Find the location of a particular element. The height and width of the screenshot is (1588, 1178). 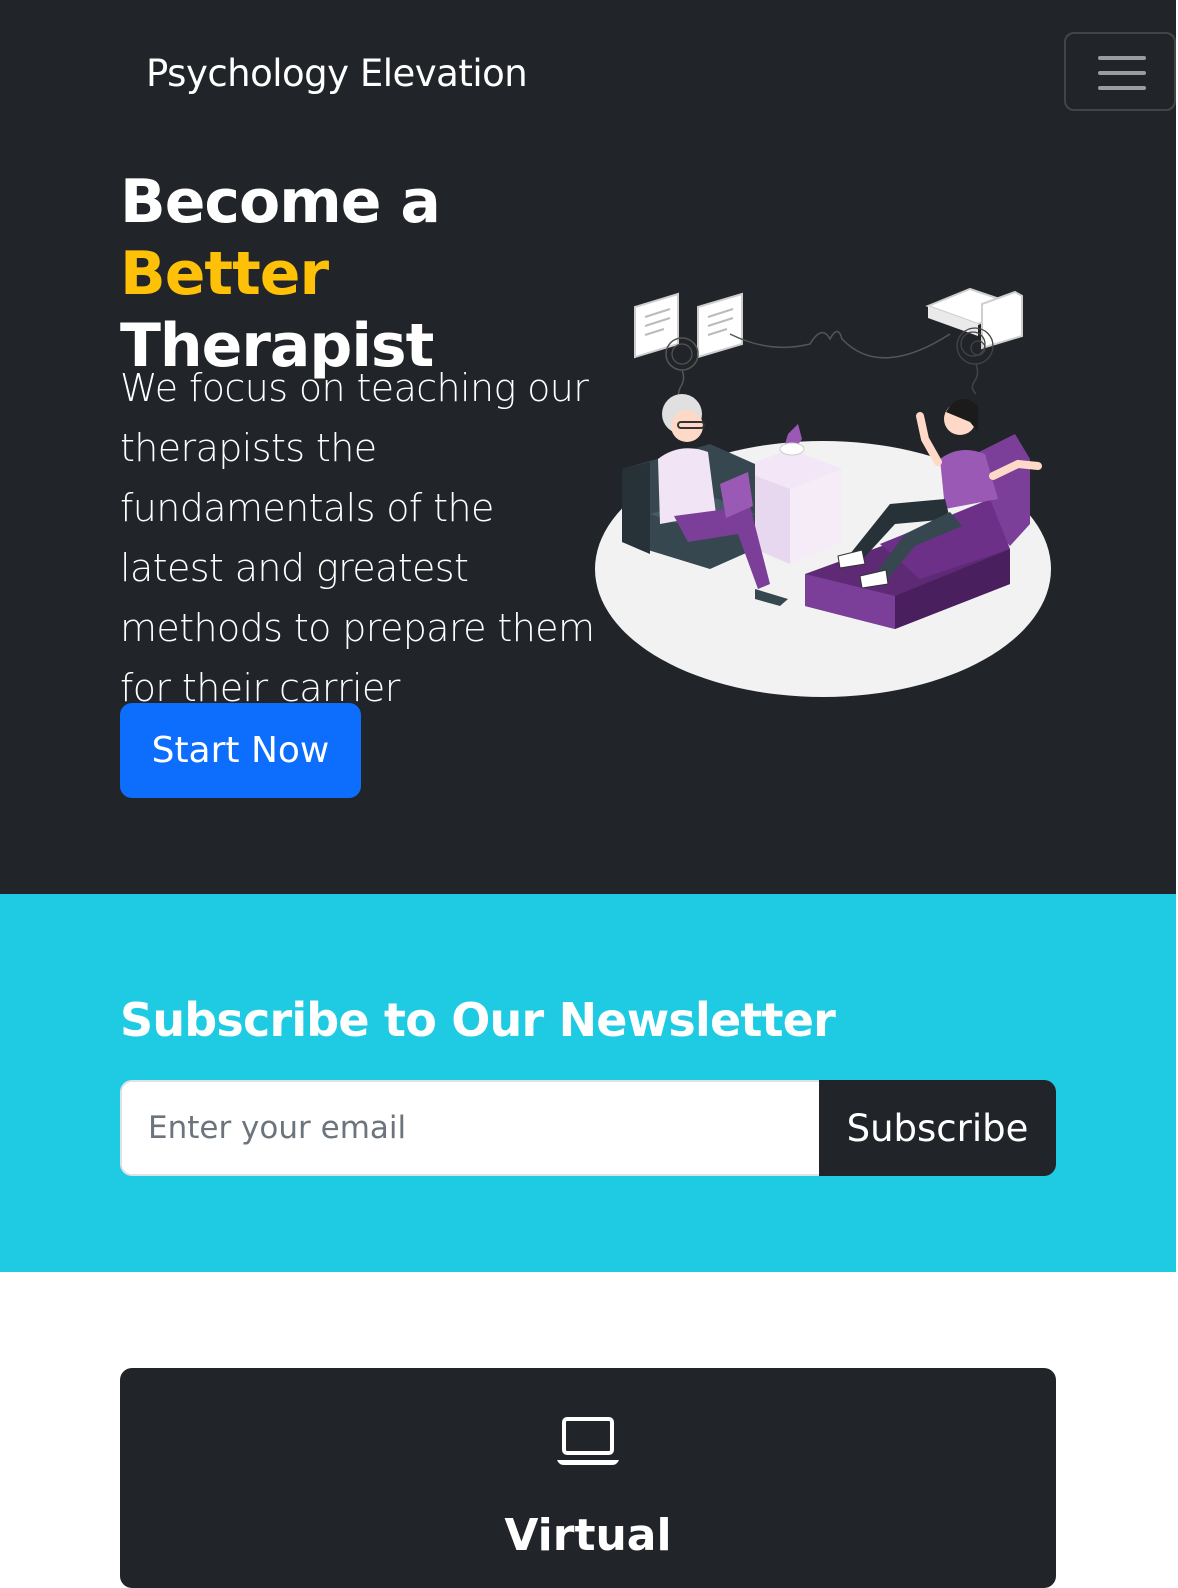

subscribe-button: Subscribe is located at coordinates (937, 1128).